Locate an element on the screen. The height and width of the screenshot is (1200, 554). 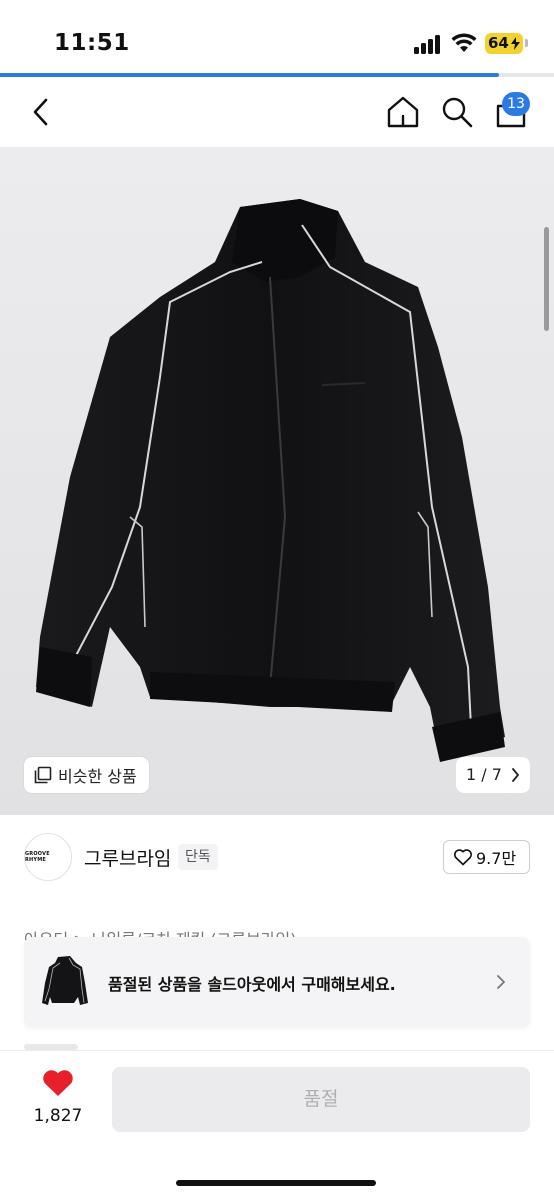
brand-like-count: 9.7만 is located at coordinates (496, 858).